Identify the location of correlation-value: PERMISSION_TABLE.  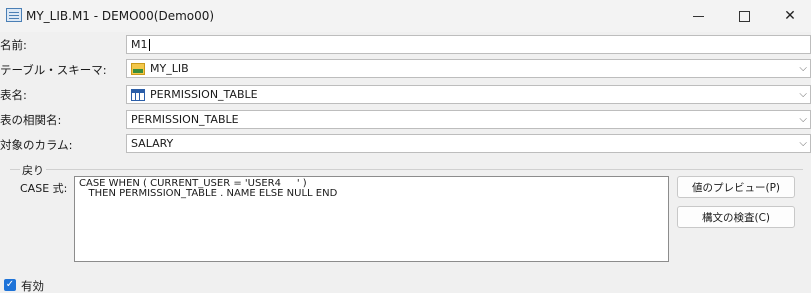
(185, 119).